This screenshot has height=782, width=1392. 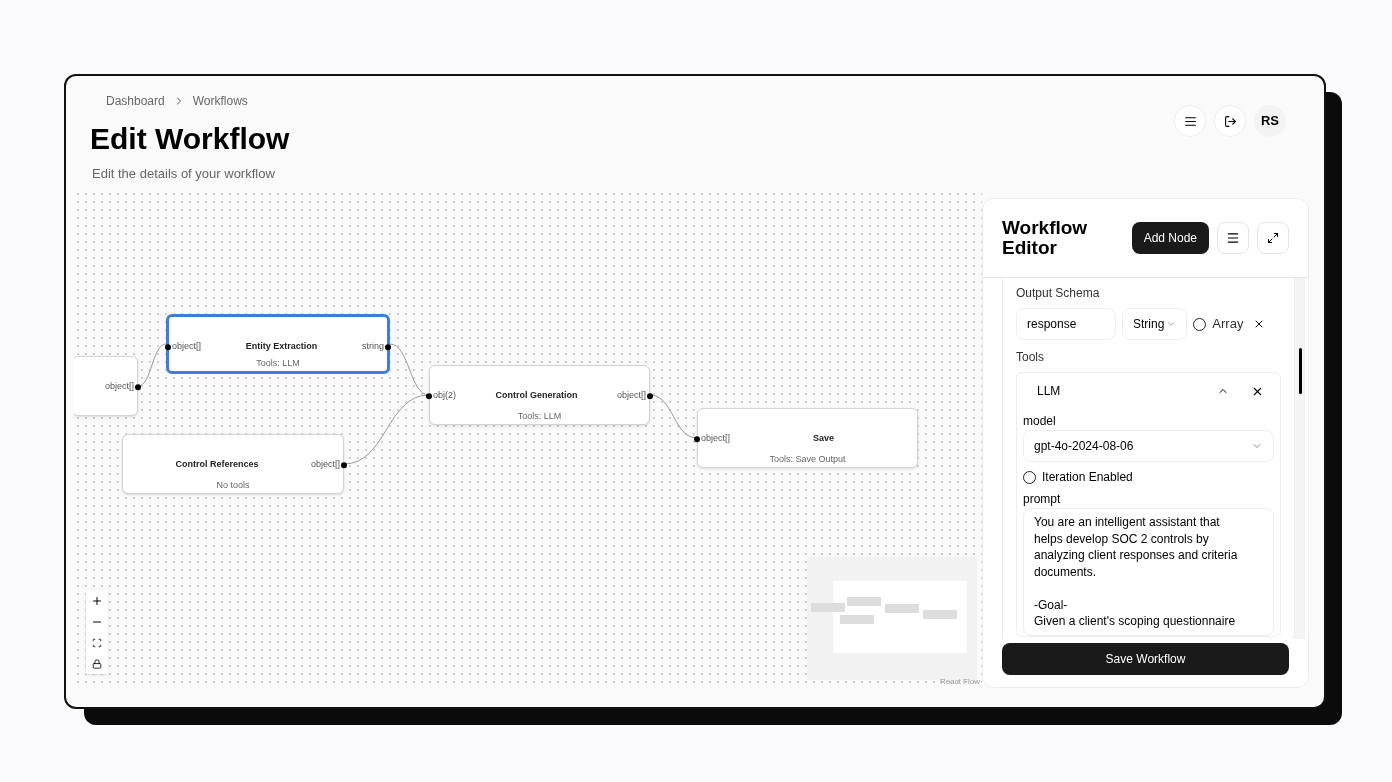 What do you see at coordinates (1045, 238) in the screenshot?
I see `panel-title: Workflow Editor` at bounding box center [1045, 238].